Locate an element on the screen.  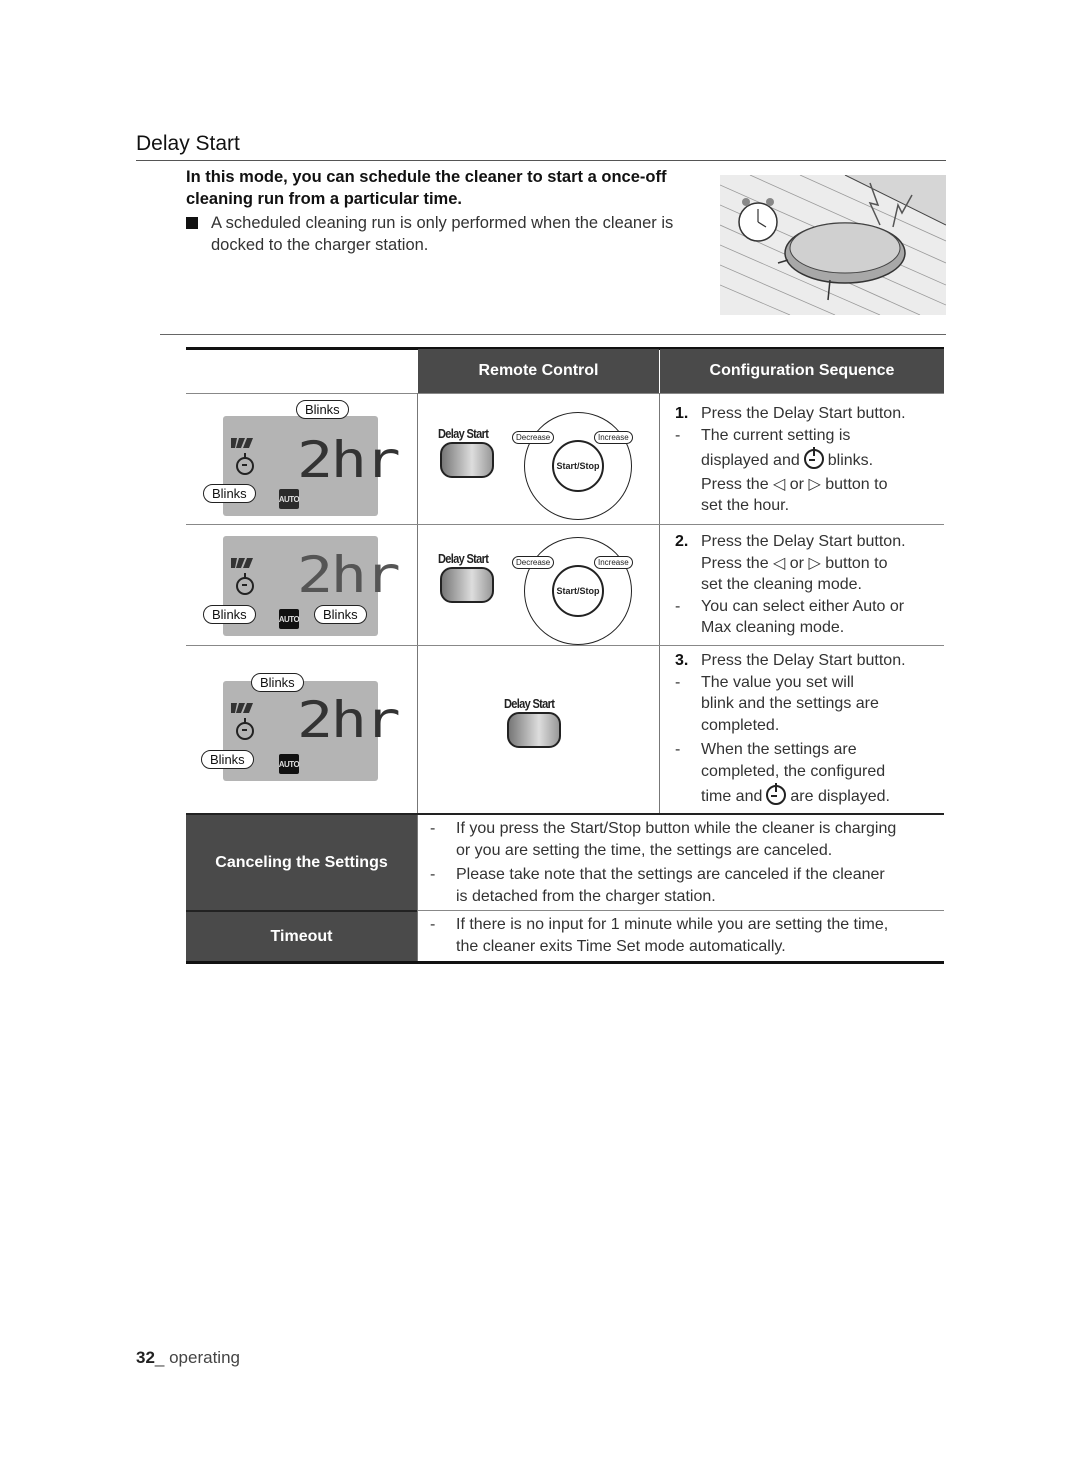
step-line: set the hour. is located at coordinates (745, 505).